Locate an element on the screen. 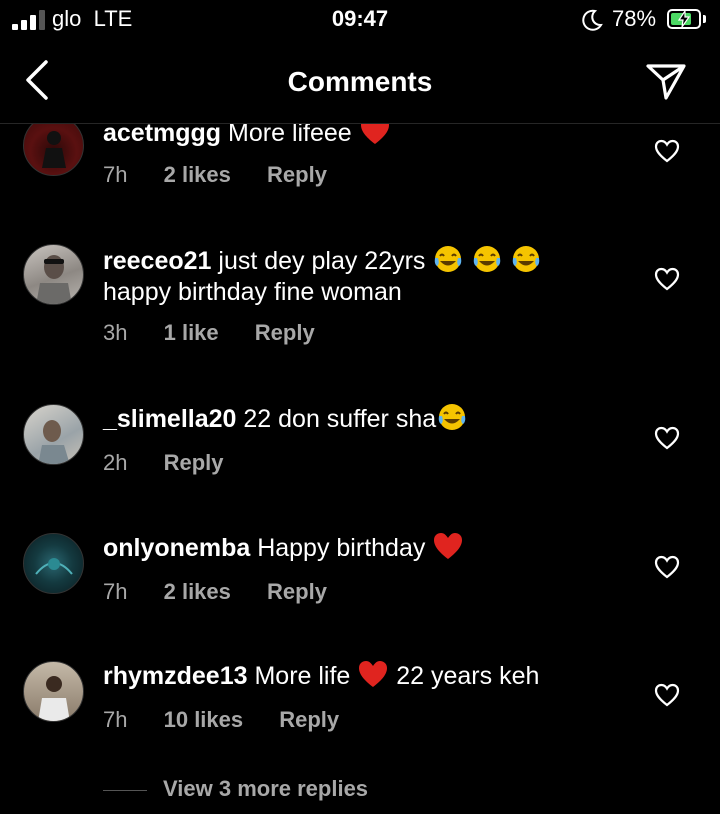 The image size is (720, 814). likes-count: 10 likes is located at coordinates (204, 720).